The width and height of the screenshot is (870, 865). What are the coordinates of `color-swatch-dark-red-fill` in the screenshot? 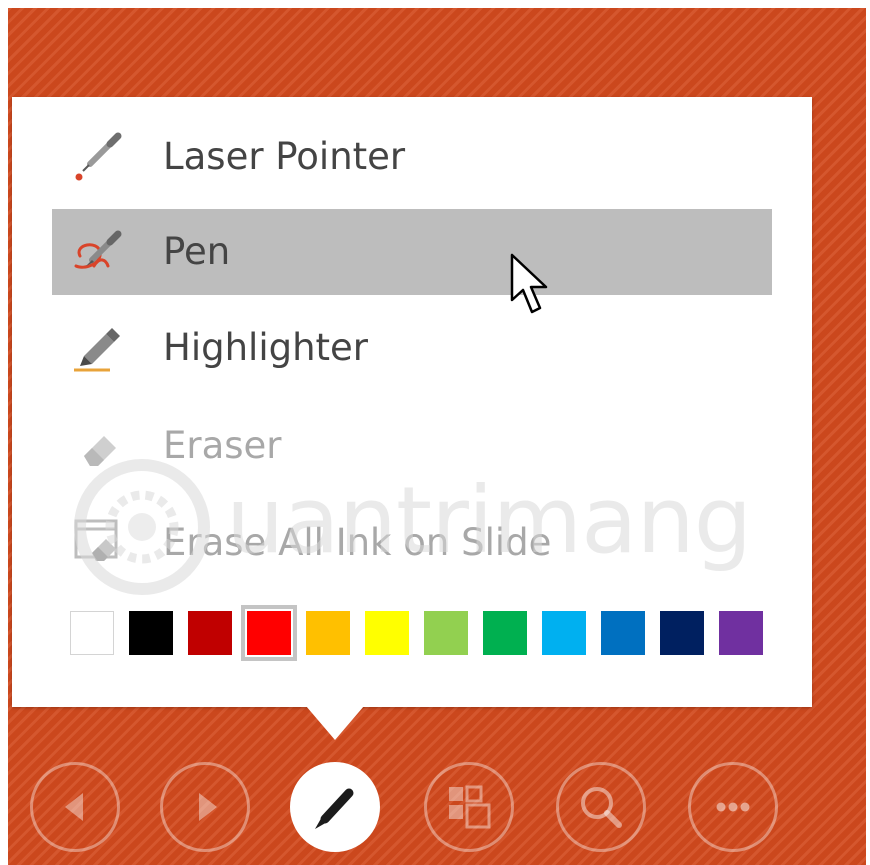 It's located at (210, 633).